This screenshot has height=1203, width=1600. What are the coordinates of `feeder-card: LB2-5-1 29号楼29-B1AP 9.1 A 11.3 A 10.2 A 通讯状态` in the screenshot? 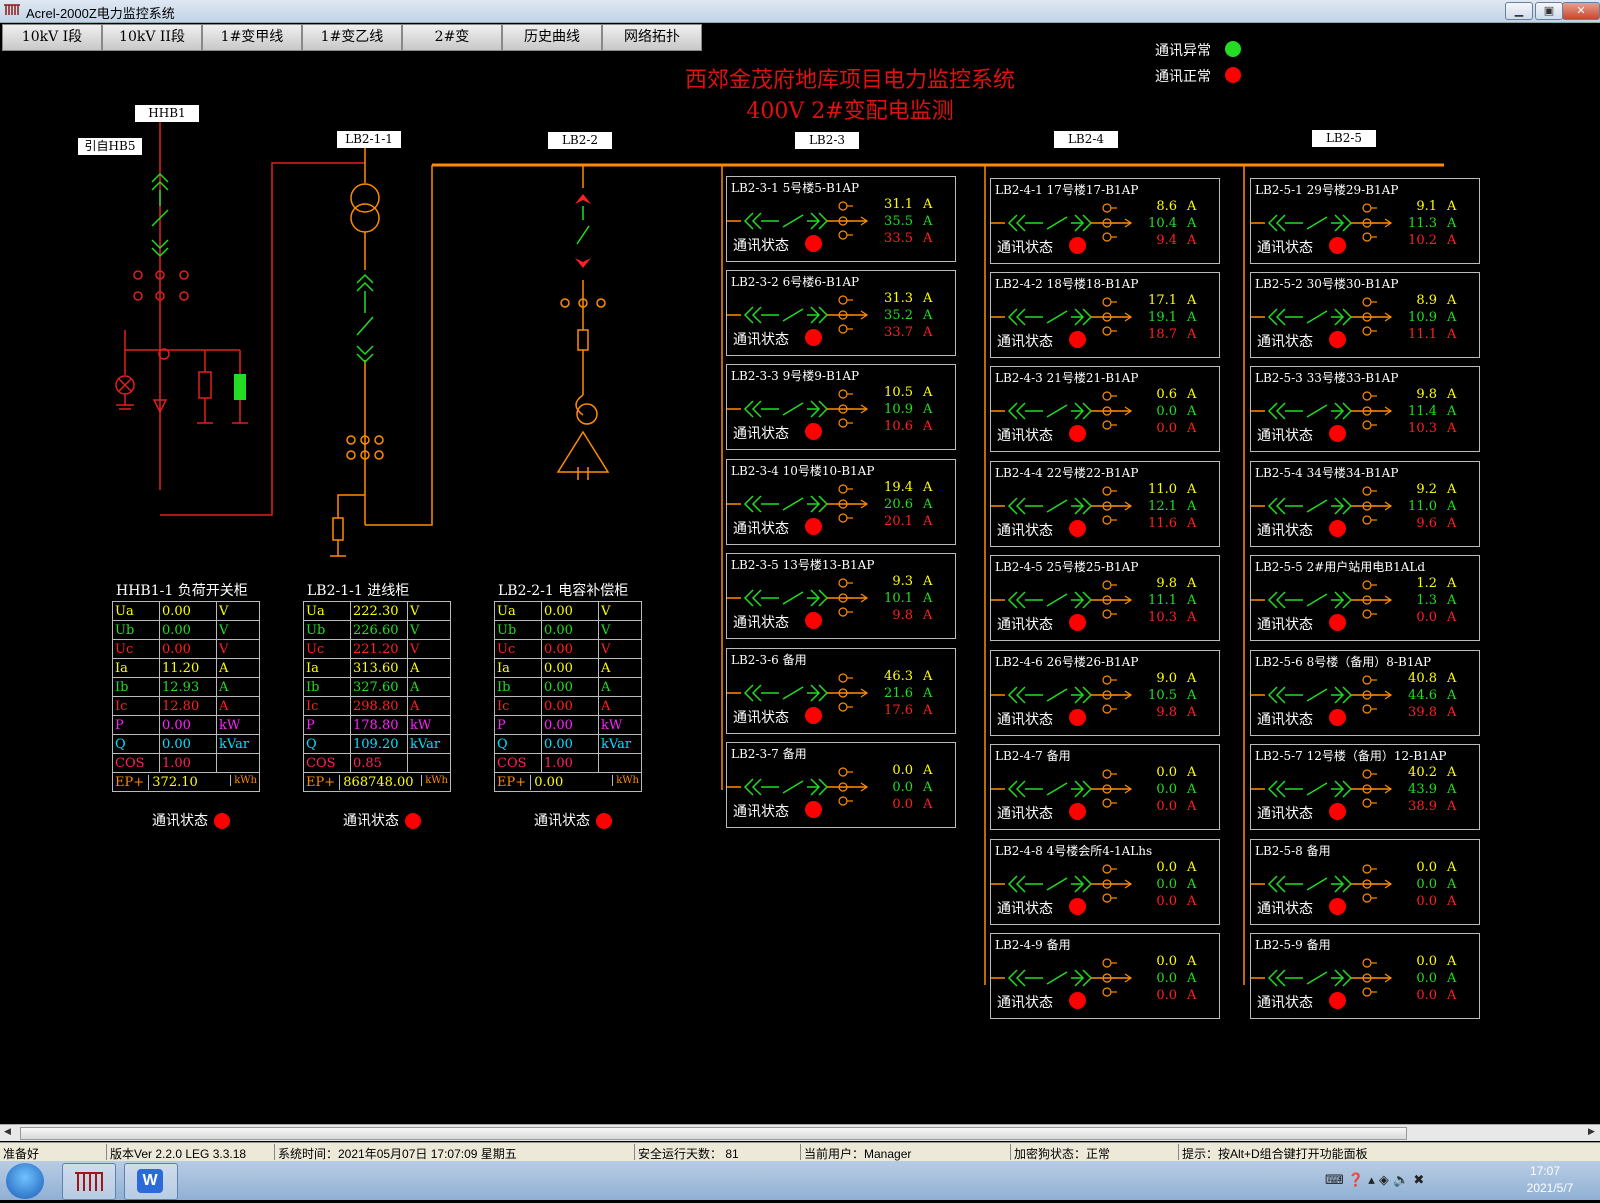 It's located at (1365, 221).